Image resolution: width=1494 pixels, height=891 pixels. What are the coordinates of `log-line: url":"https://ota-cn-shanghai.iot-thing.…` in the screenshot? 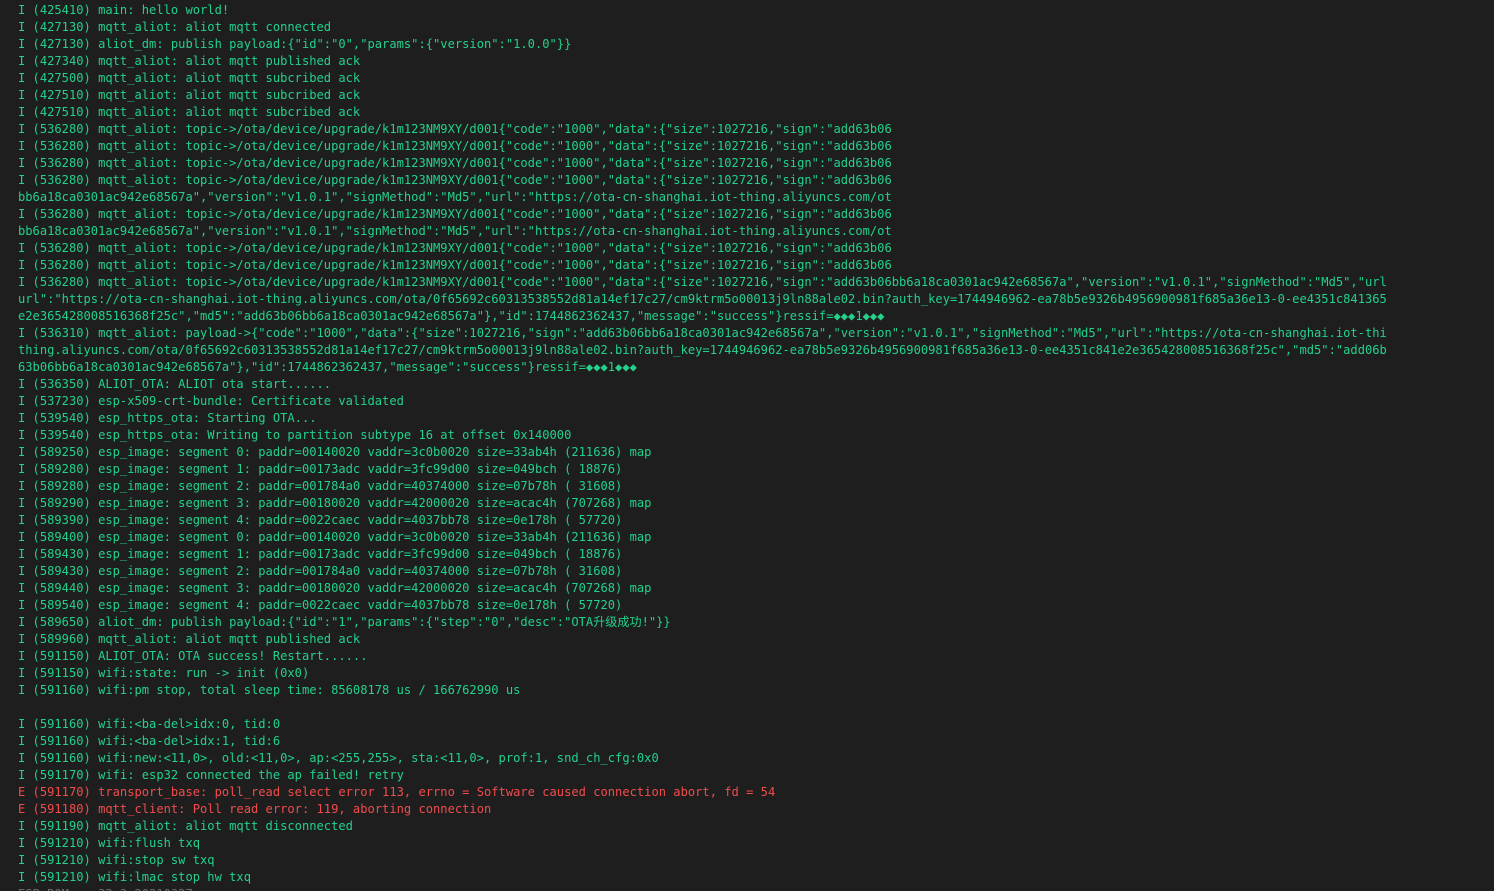 It's located at (702, 299).